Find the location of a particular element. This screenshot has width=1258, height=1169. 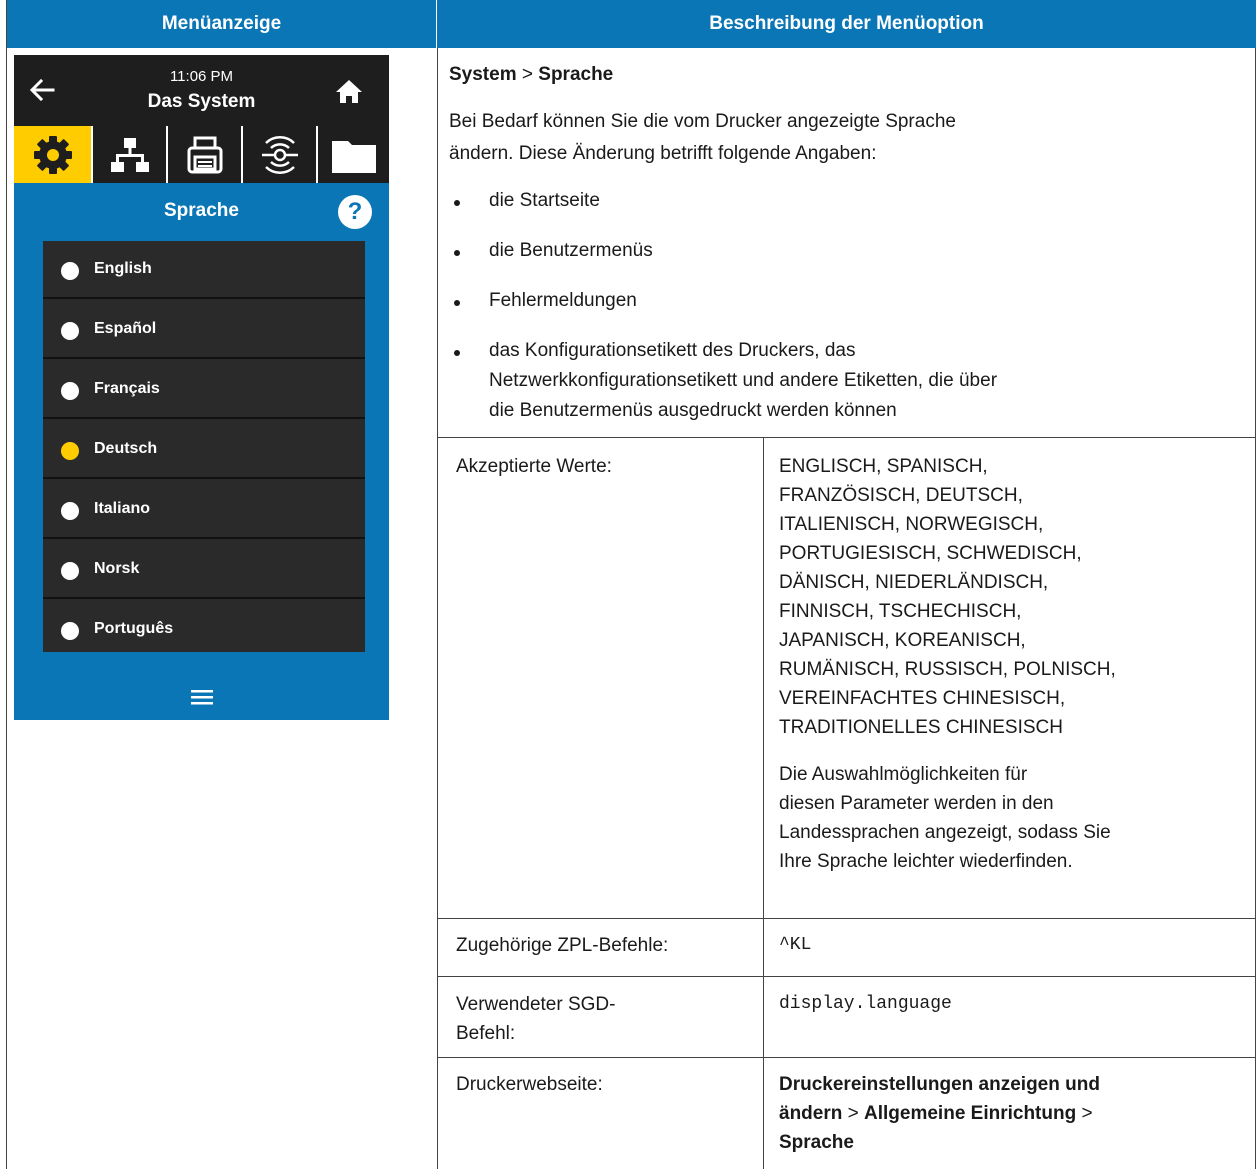

sgd-command-value: display.language is located at coordinates (865, 1004).